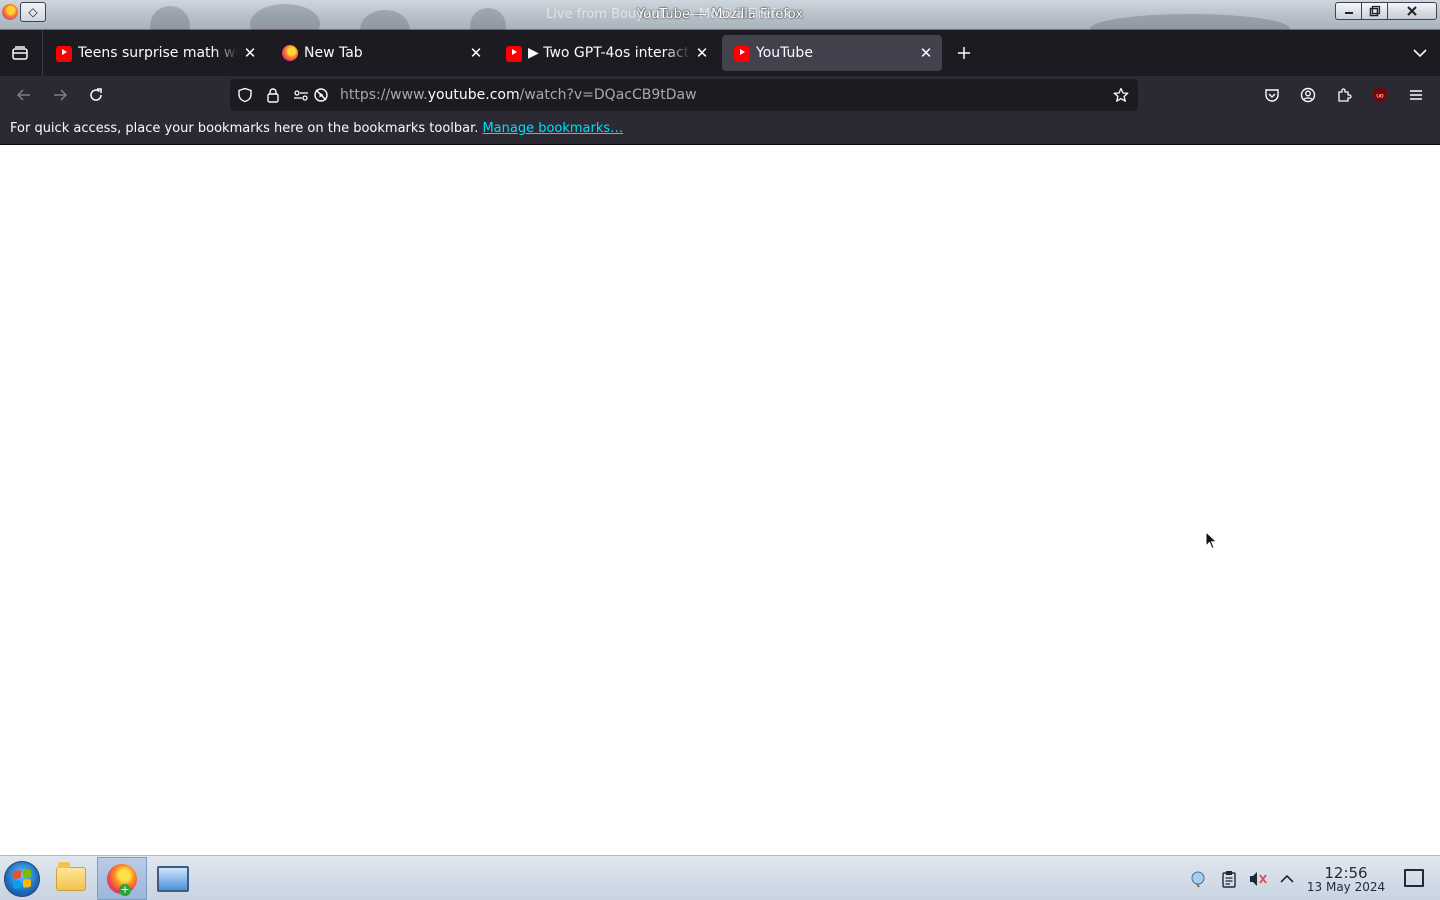 This screenshot has height=900, width=1440. Describe the element at coordinates (42, 53) in the screenshot. I see `tab-divider` at that location.